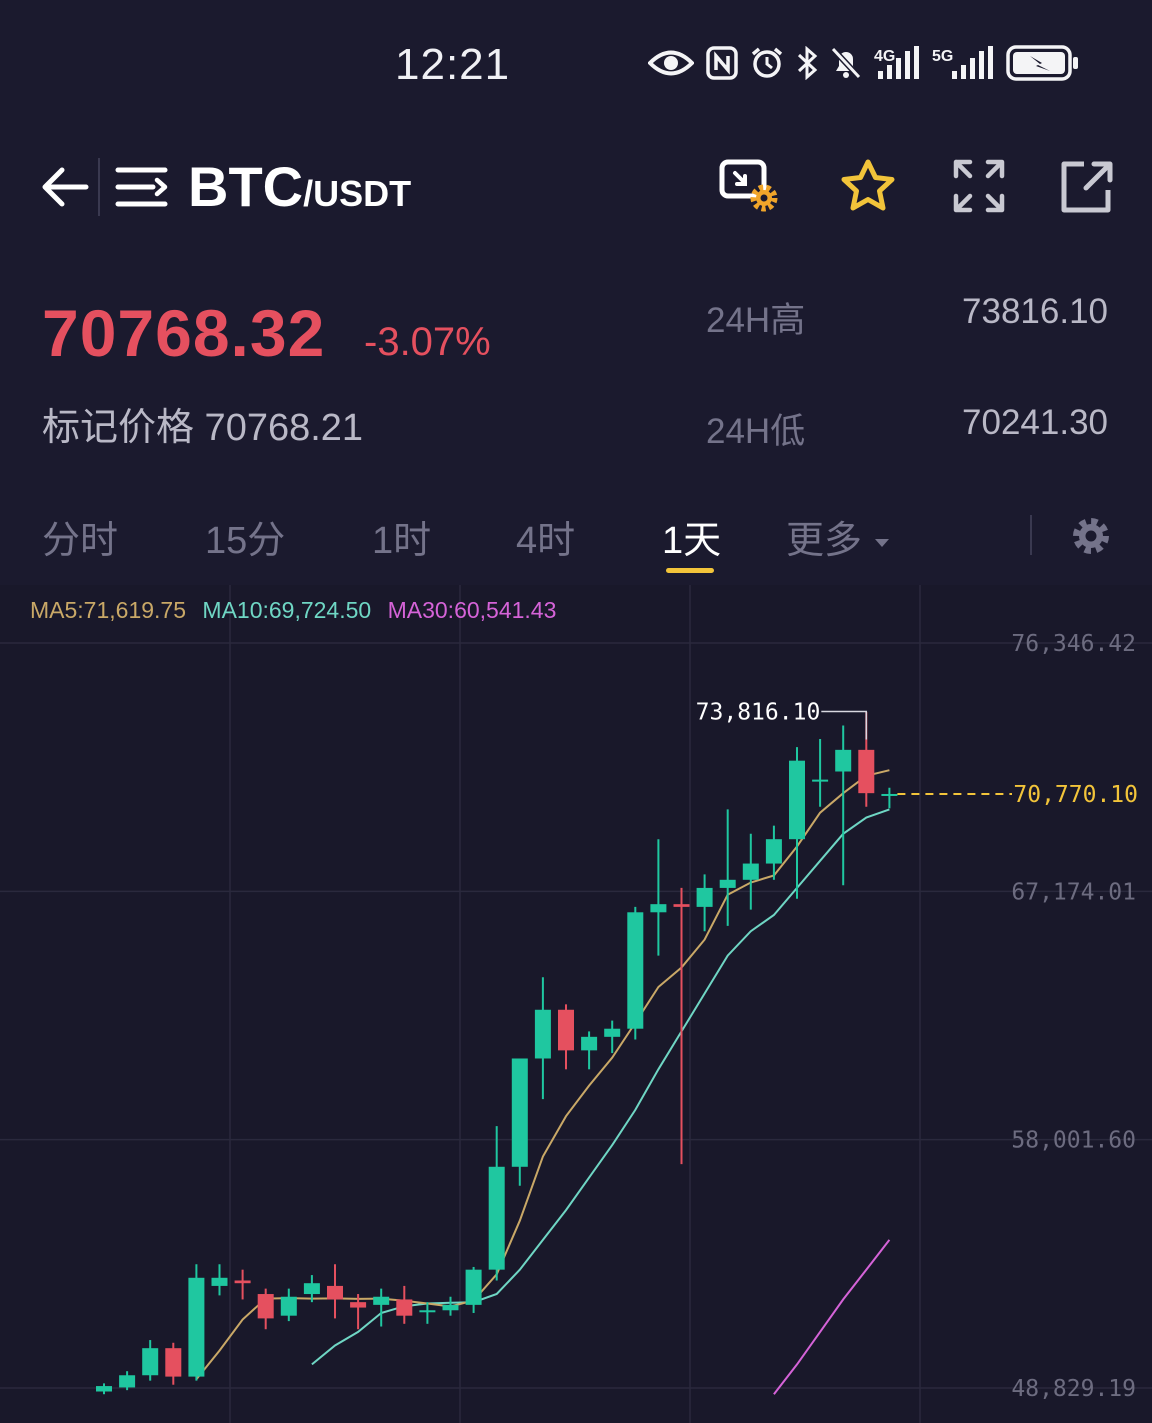 The height and width of the screenshot is (1423, 1152). Describe the element at coordinates (882, 542) in the screenshot. I see `dropdown-triangle-icon` at that location.